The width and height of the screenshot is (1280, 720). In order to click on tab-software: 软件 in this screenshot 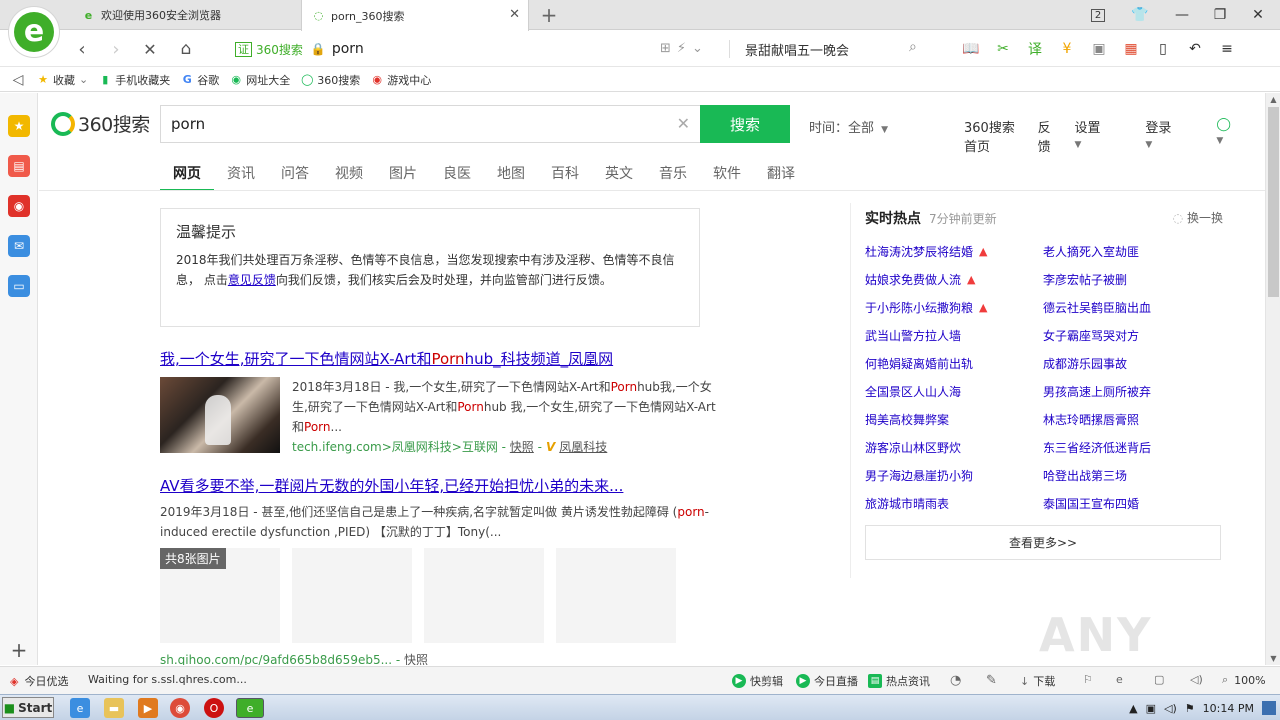, I will do `click(727, 172)`.